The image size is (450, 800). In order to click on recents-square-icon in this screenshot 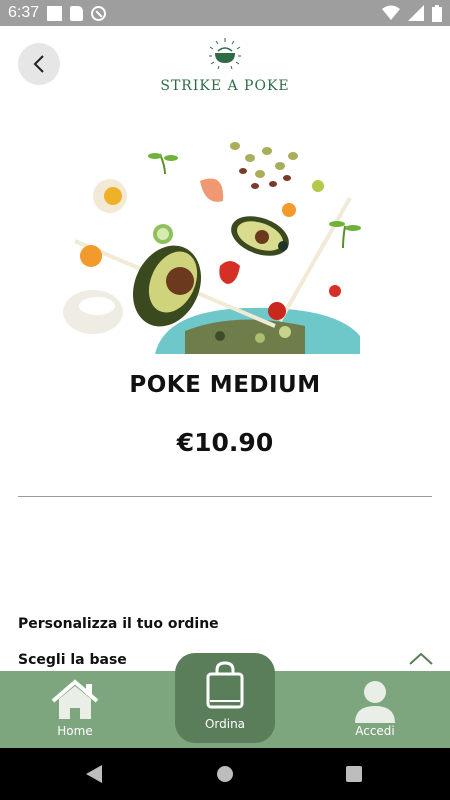, I will do `click(354, 774)`.